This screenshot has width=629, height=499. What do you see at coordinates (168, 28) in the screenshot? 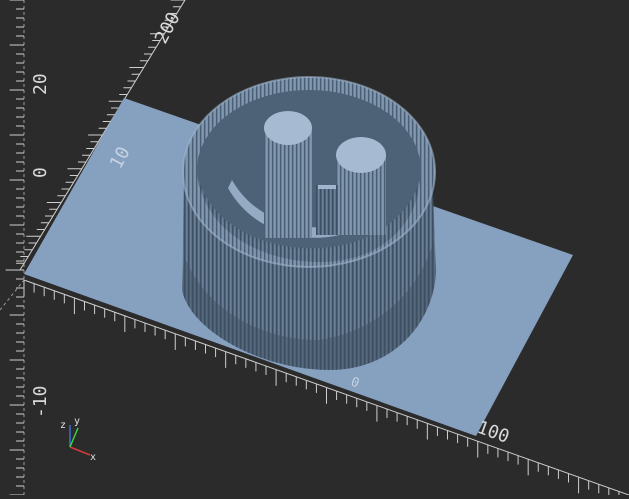
I see `axis-label-200: 200` at bounding box center [168, 28].